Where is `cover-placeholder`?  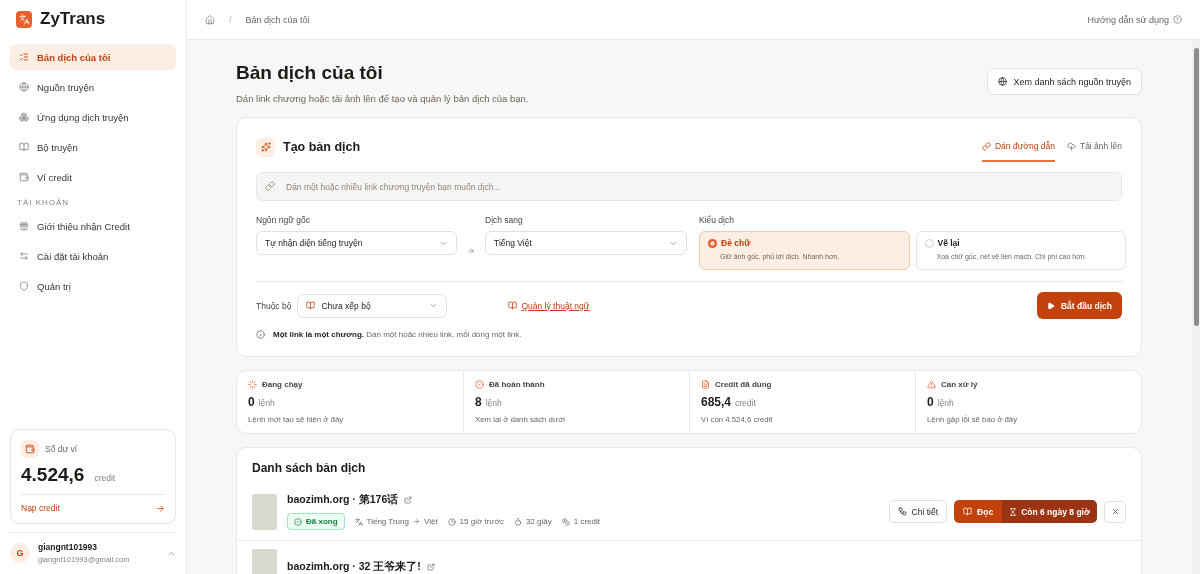
cover-placeholder is located at coordinates (264, 511).